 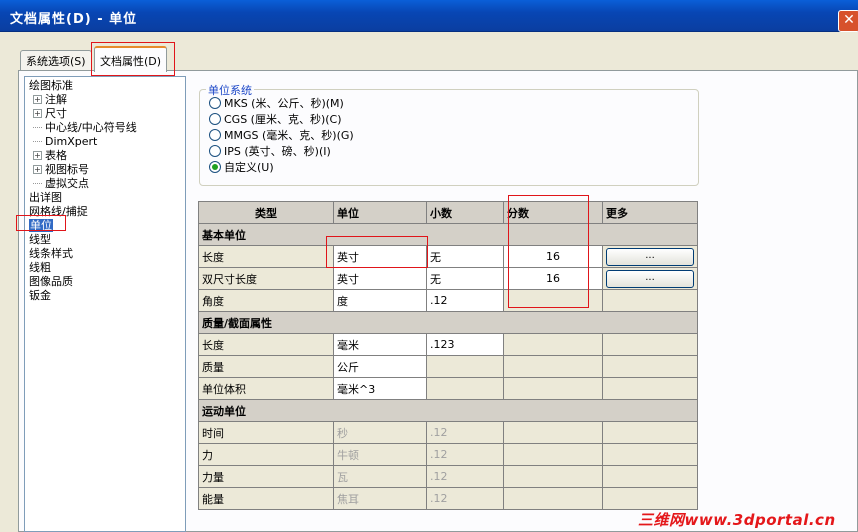 What do you see at coordinates (737, 520) in the screenshot?
I see `watermark: 三维网www.3dportal.cn` at bounding box center [737, 520].